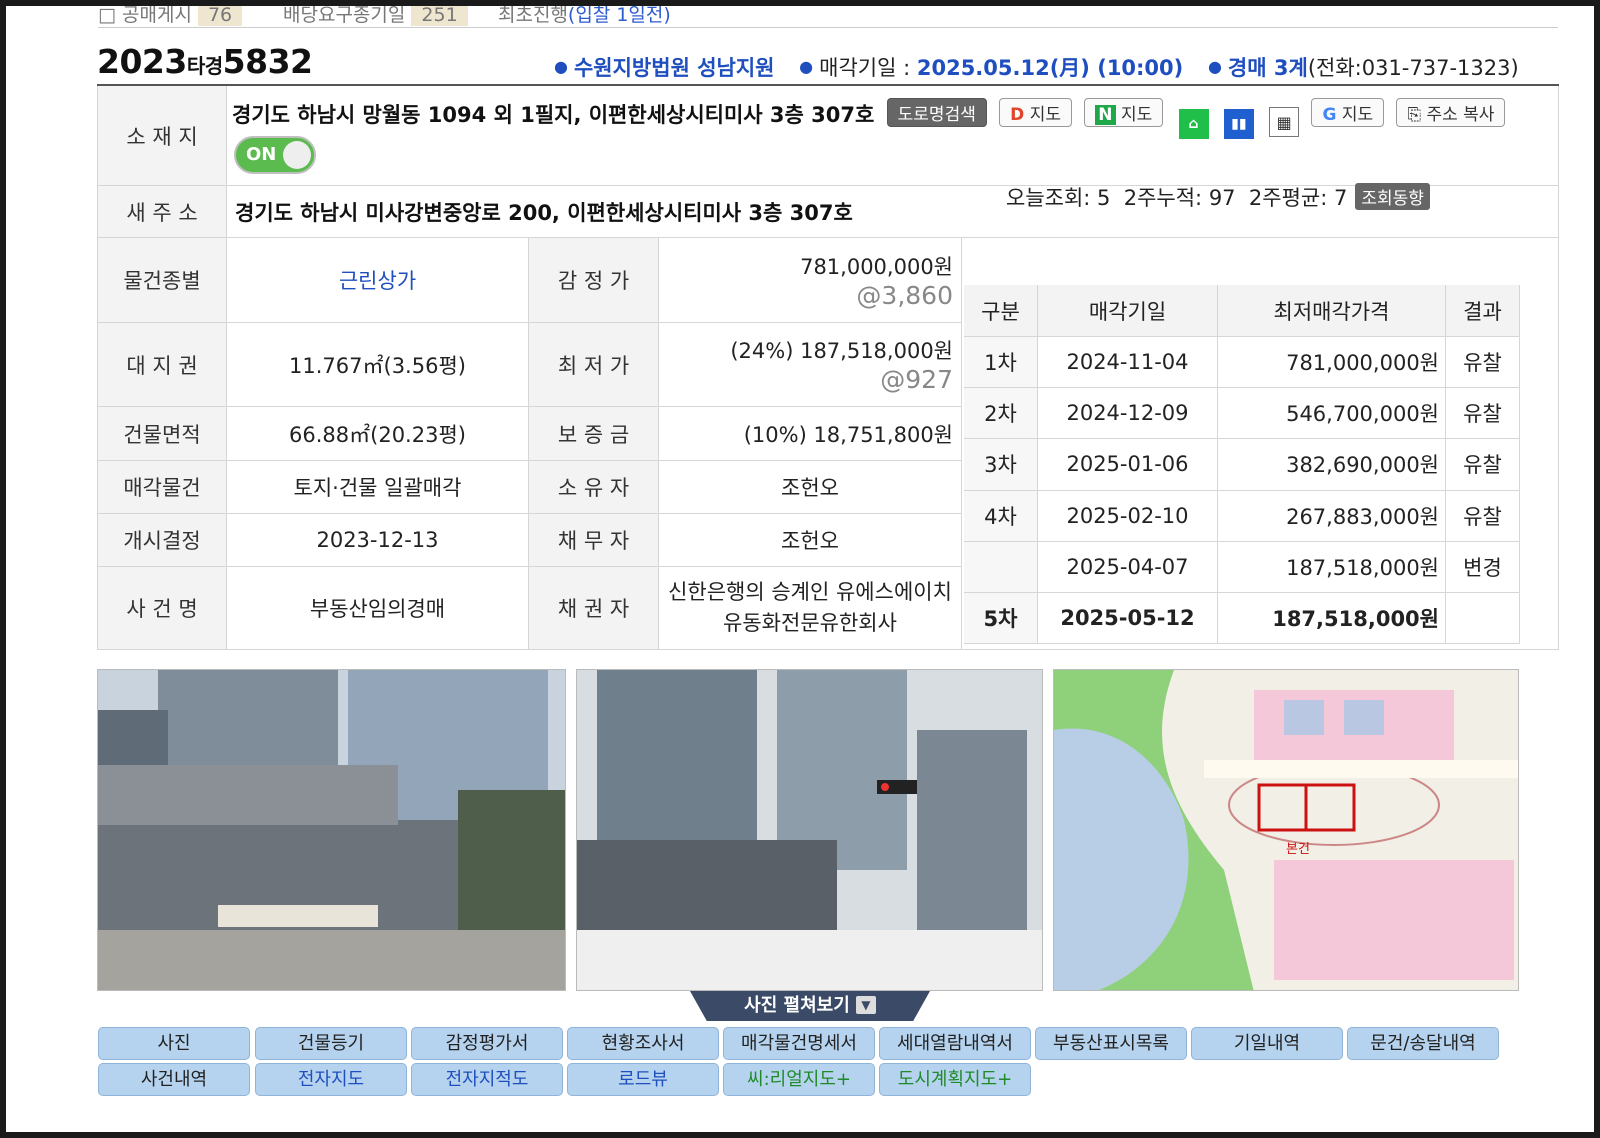 This screenshot has height=1138, width=1600. Describe the element at coordinates (810, 1006) in the screenshot. I see `expand-photos-button: 사진 펼쳐보기 ▼` at that location.